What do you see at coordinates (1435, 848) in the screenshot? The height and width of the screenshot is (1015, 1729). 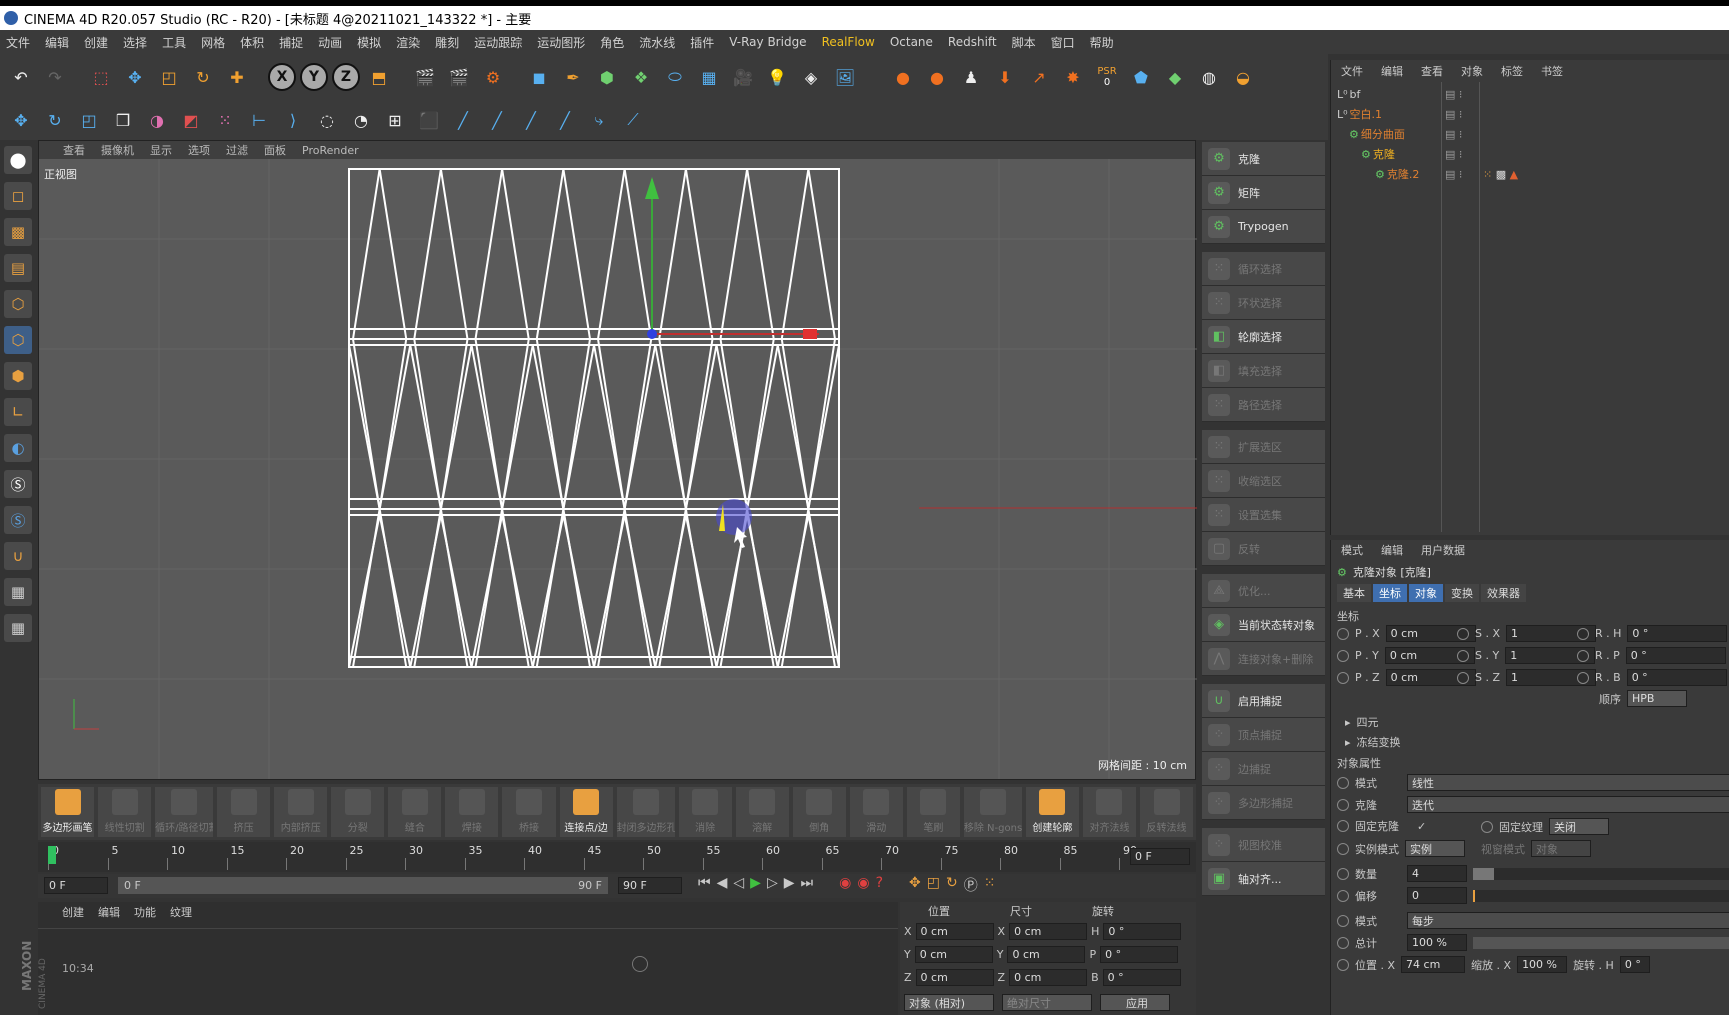 I see `instmode-select: 实例` at bounding box center [1435, 848].